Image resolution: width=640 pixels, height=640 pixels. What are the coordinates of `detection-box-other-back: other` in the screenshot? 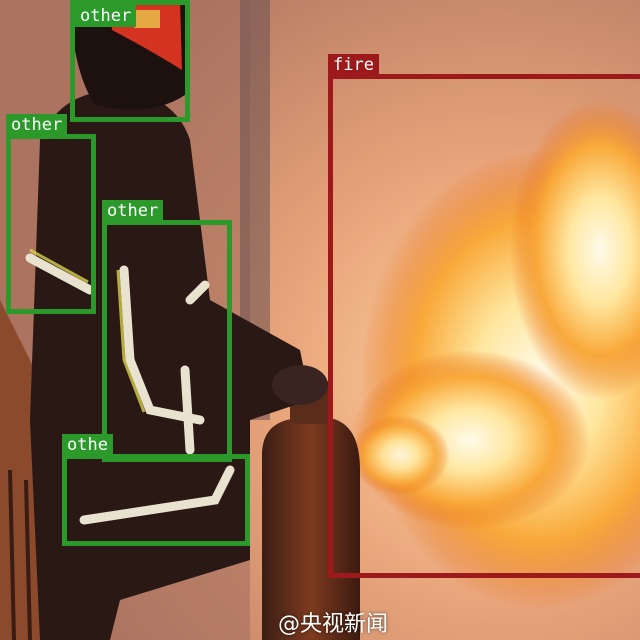 It's located at (51, 214).